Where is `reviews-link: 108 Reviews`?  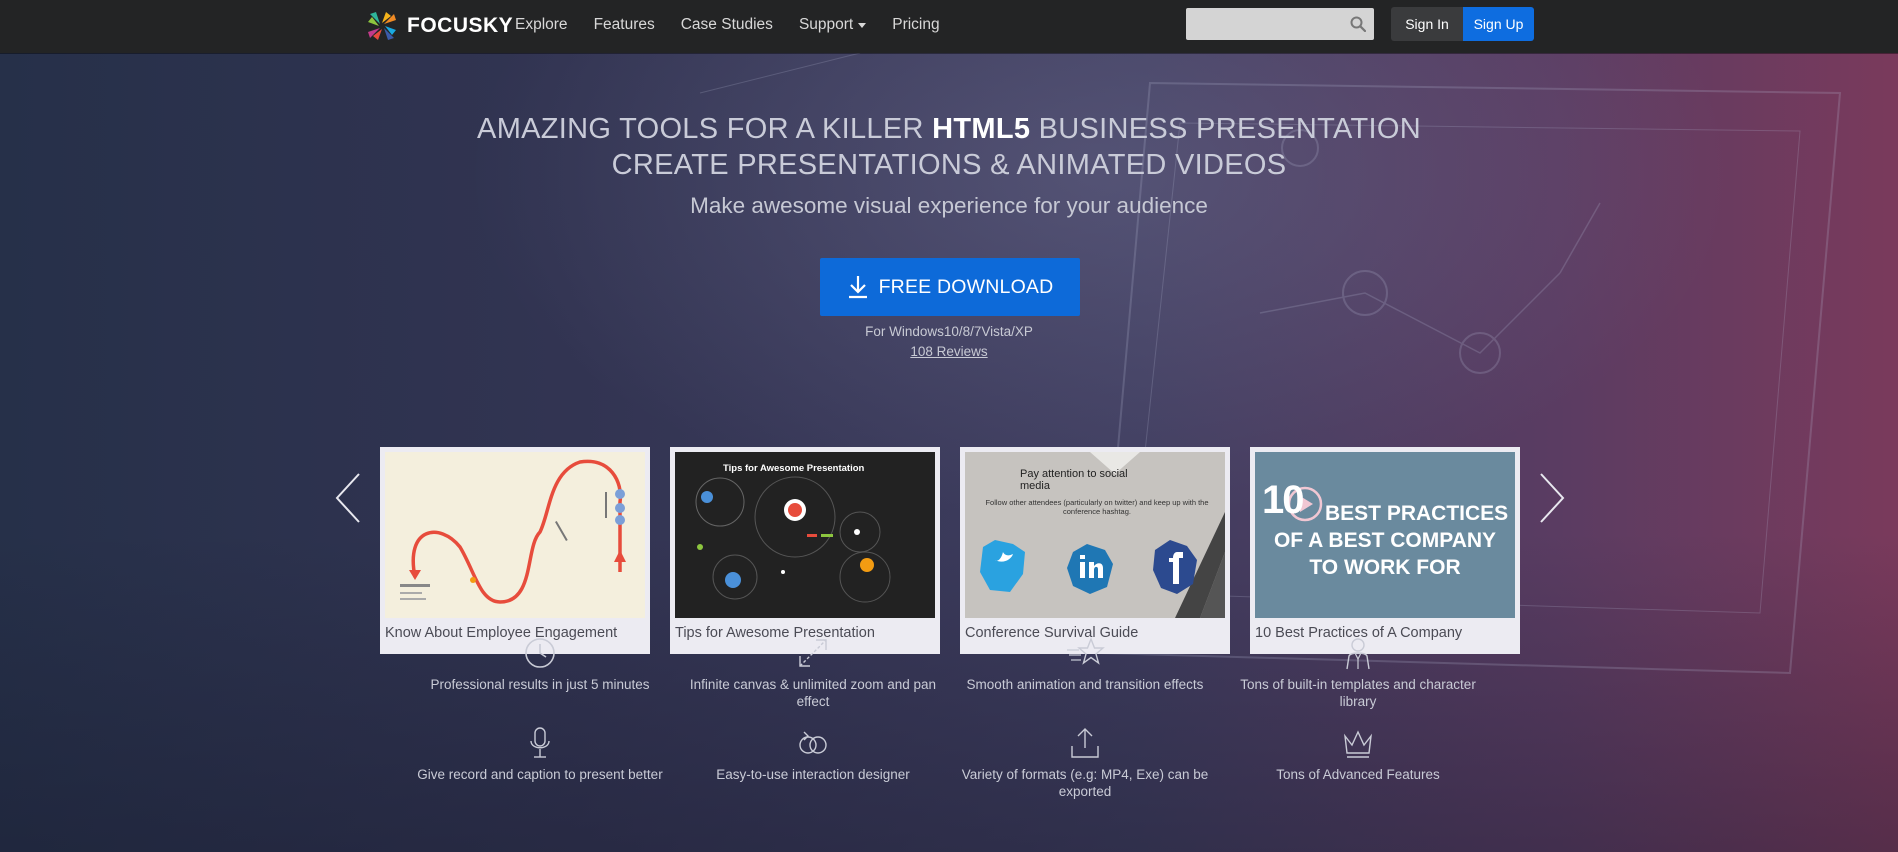 reviews-link: 108 Reviews is located at coordinates (948, 351).